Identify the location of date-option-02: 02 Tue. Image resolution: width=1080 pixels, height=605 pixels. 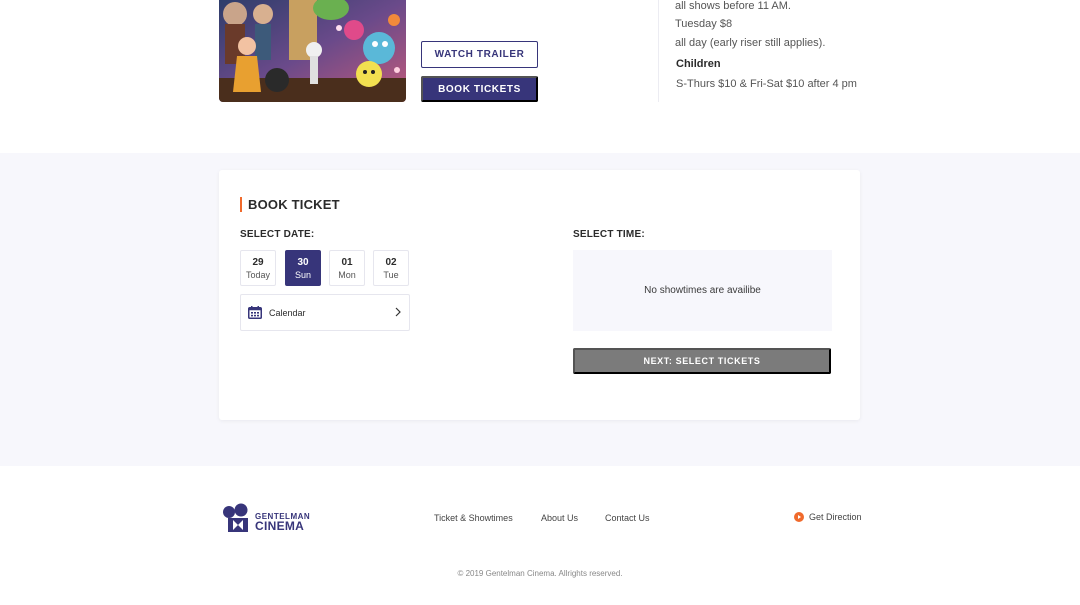
(391, 268).